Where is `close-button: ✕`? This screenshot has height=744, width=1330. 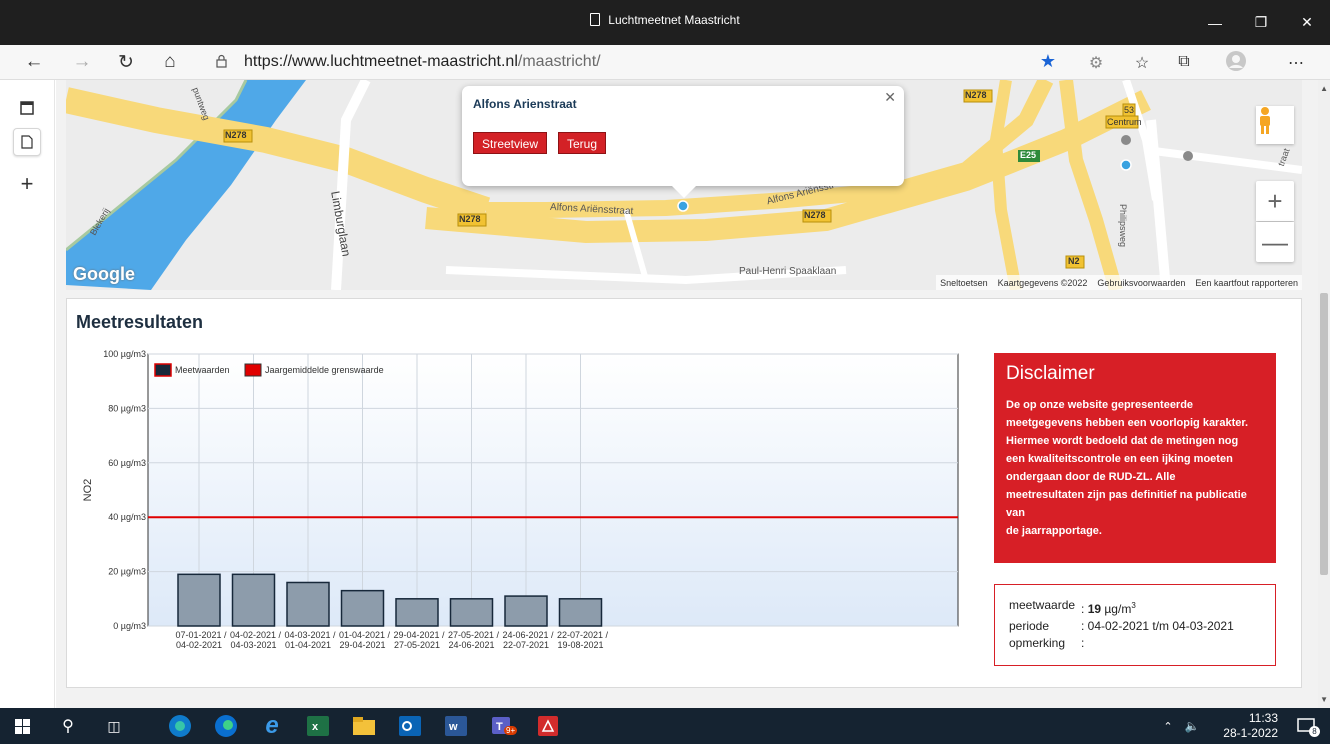
close-button: ✕ is located at coordinates (1307, 22).